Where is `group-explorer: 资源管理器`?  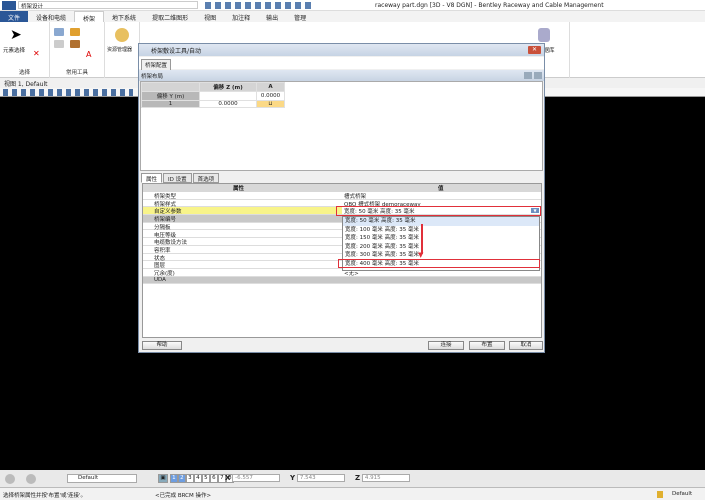
group-explorer: 资源管理器 is located at coordinates (122, 50).